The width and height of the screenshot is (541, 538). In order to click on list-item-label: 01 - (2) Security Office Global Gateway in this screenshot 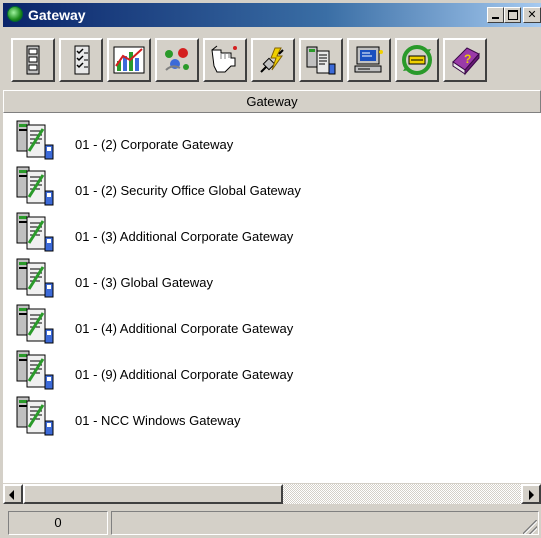, I will do `click(188, 190)`.